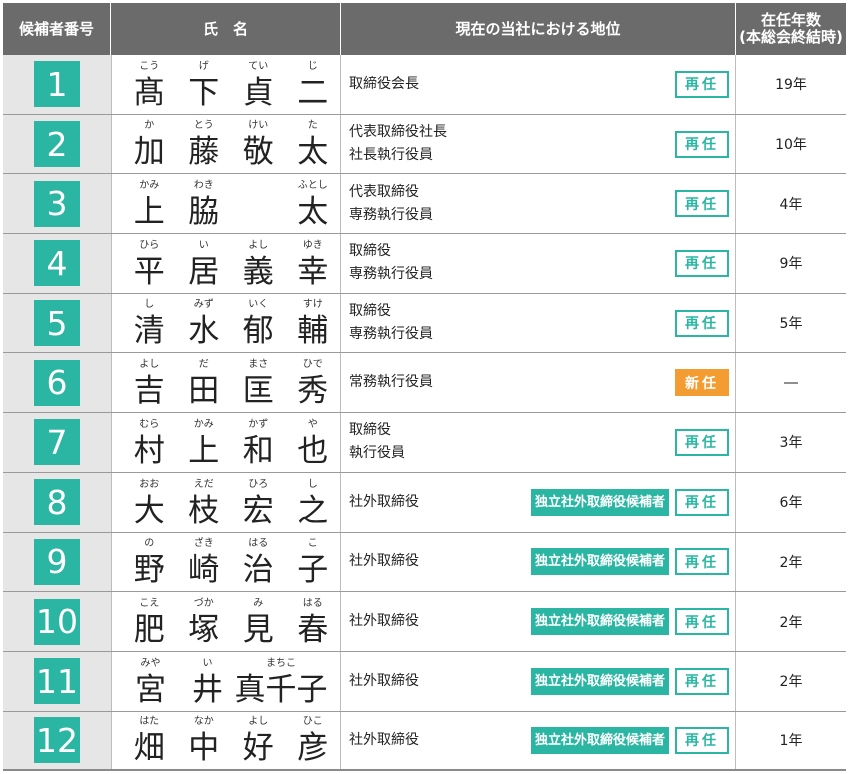 The image size is (850, 774). I want to click on name-character: てい貞, so click(258, 86).